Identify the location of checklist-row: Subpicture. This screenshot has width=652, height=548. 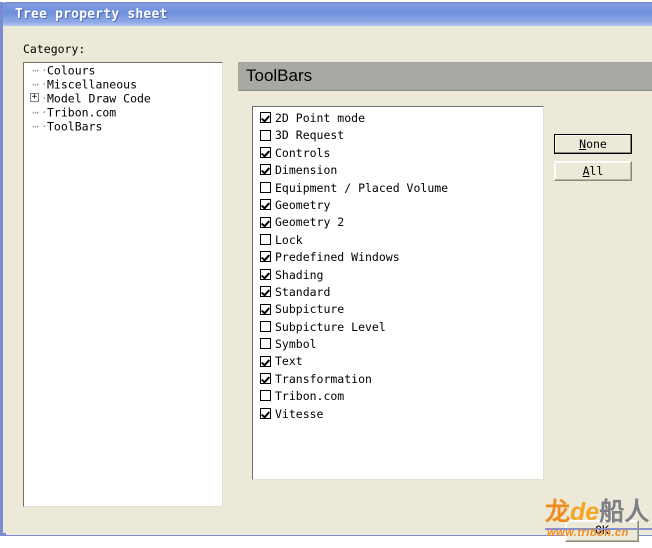
(398, 309).